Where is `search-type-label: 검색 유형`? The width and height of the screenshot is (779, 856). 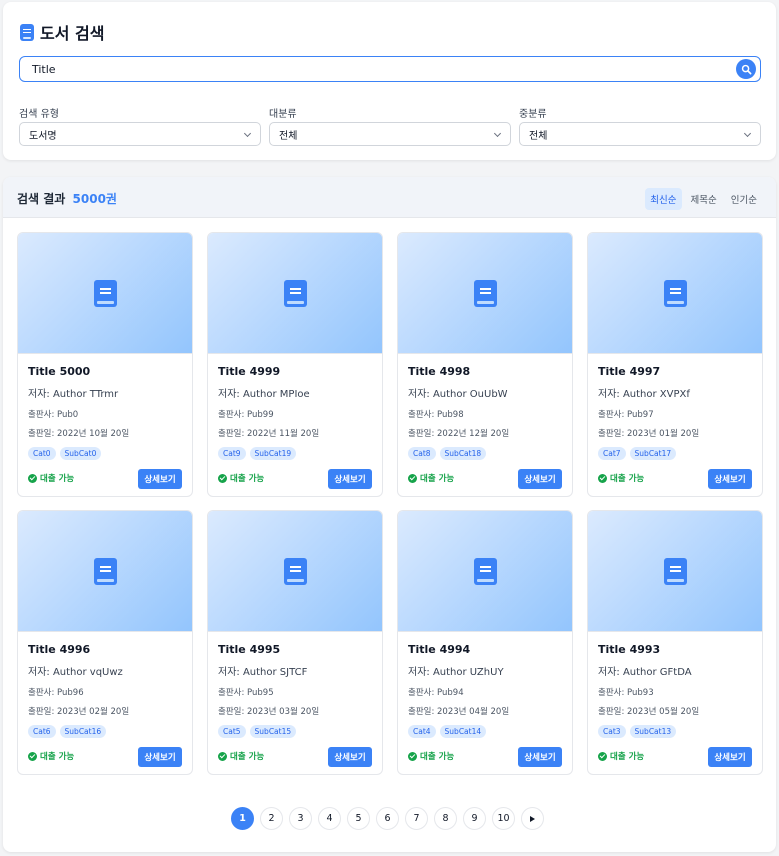
search-type-label: 검색 유형 is located at coordinates (39, 114).